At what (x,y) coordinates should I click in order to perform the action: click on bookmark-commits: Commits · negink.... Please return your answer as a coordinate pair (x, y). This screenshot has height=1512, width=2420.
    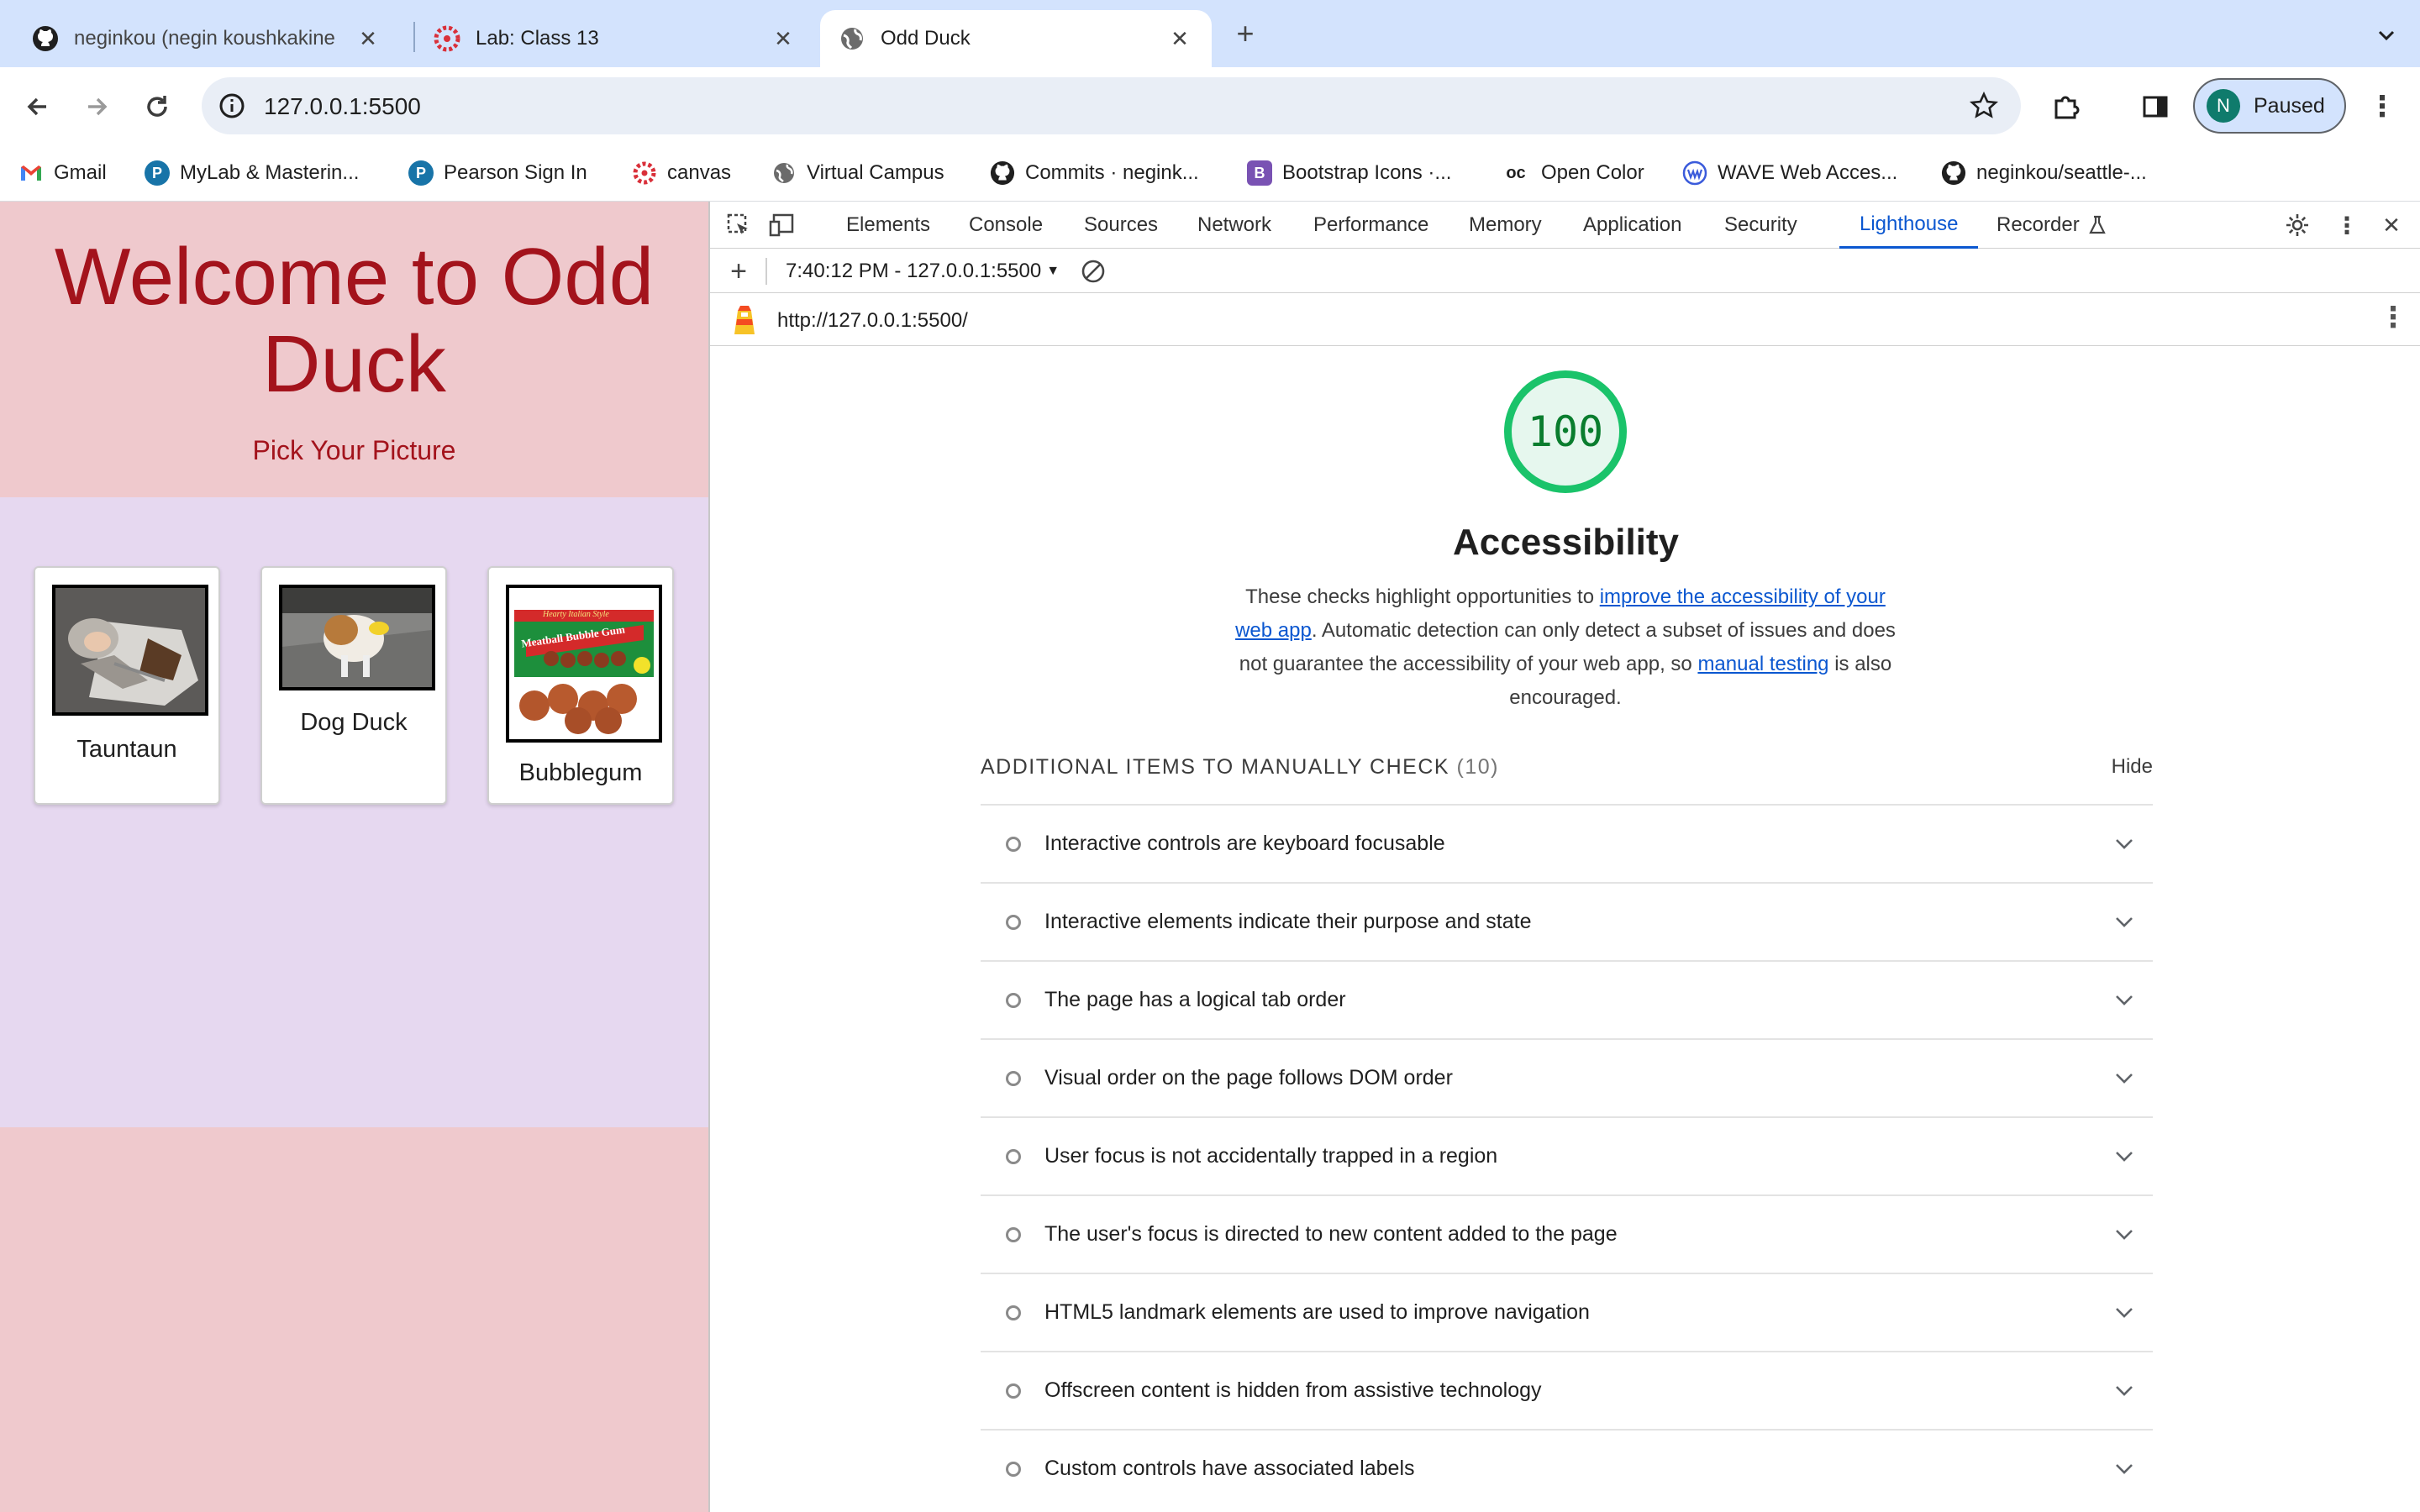
    Looking at the image, I should click on (1094, 173).